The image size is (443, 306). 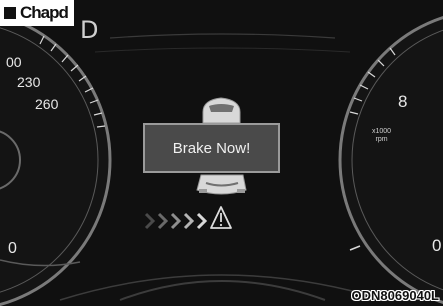 I want to click on speed-mark: 260, so click(x=47, y=104).